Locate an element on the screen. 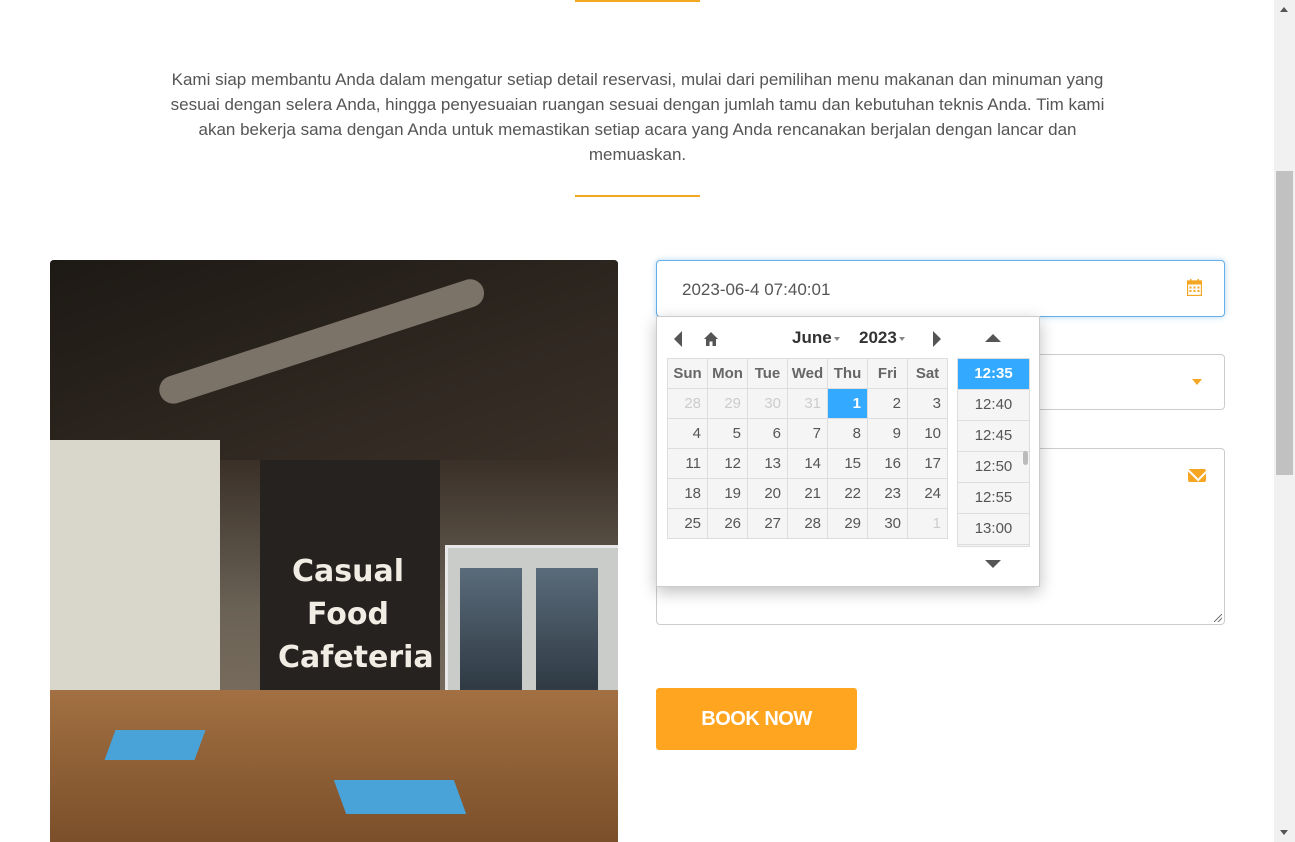 This screenshot has height=842, width=1295. time-scroll-up-icon is located at coordinates (993, 338).